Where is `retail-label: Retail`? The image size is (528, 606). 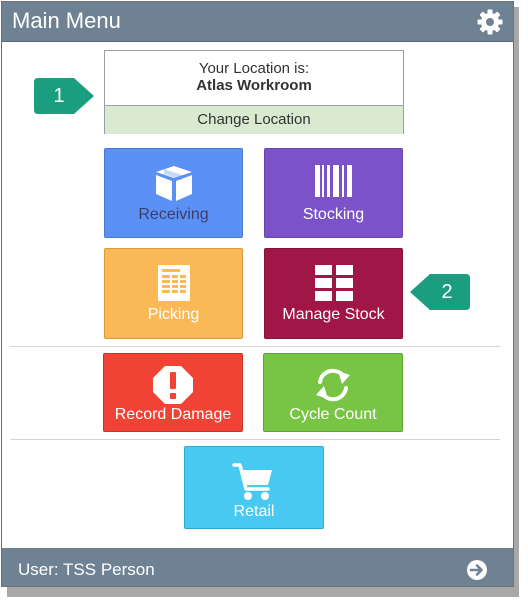 retail-label: Retail is located at coordinates (254, 511).